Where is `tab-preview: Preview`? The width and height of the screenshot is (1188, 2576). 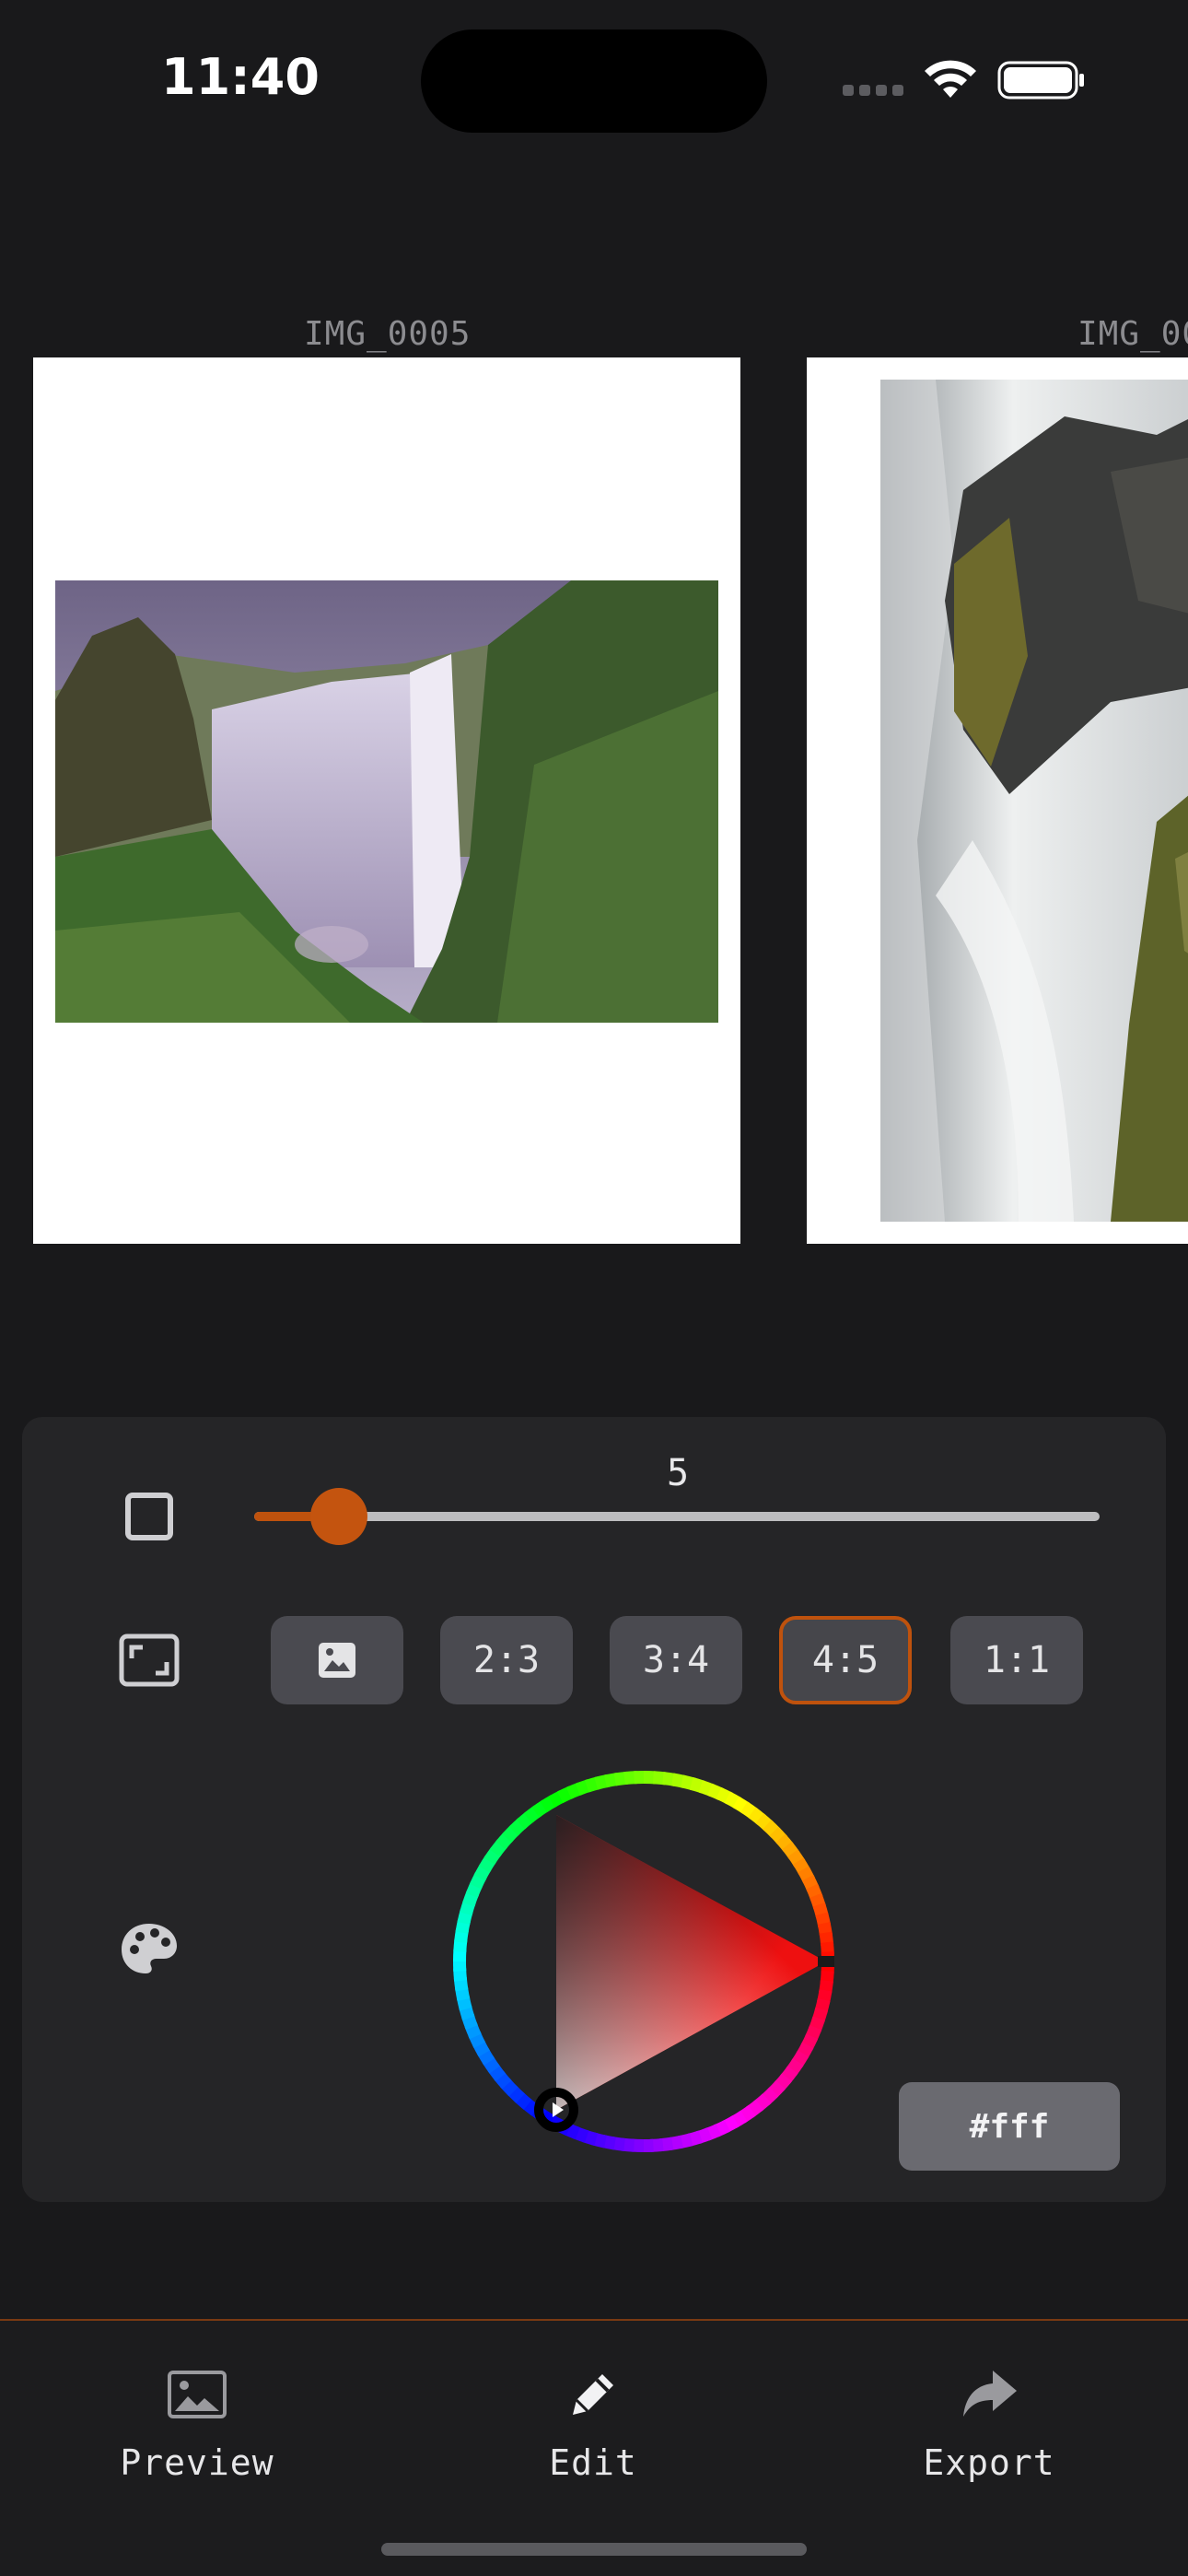
tab-preview: Preview is located at coordinates (197, 2413).